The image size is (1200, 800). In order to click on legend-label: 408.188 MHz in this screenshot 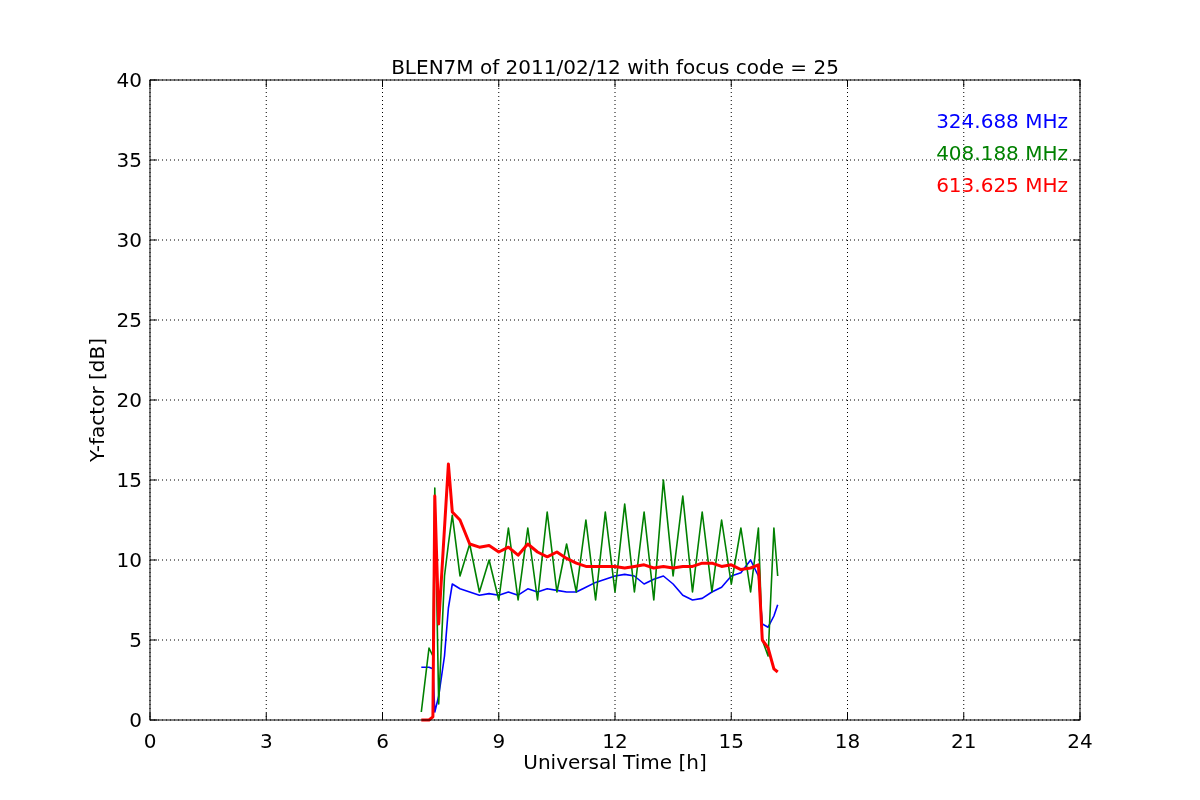, I will do `click(1002, 153)`.